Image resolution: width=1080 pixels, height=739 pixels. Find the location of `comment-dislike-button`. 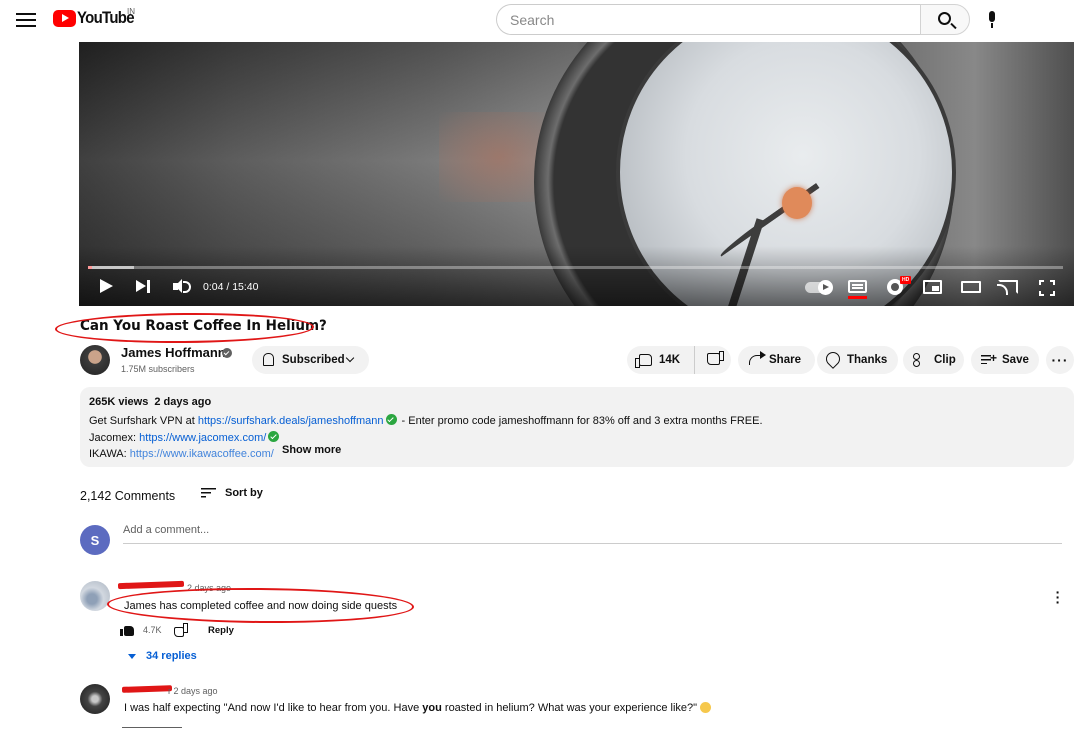

comment-dislike-button is located at coordinates (179, 630).